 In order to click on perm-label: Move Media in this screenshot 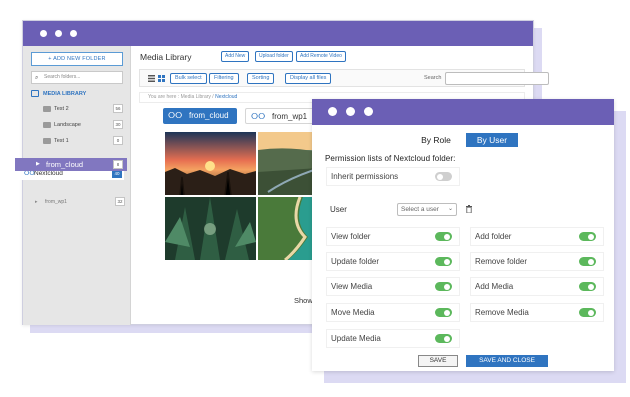, I will do `click(353, 312)`.